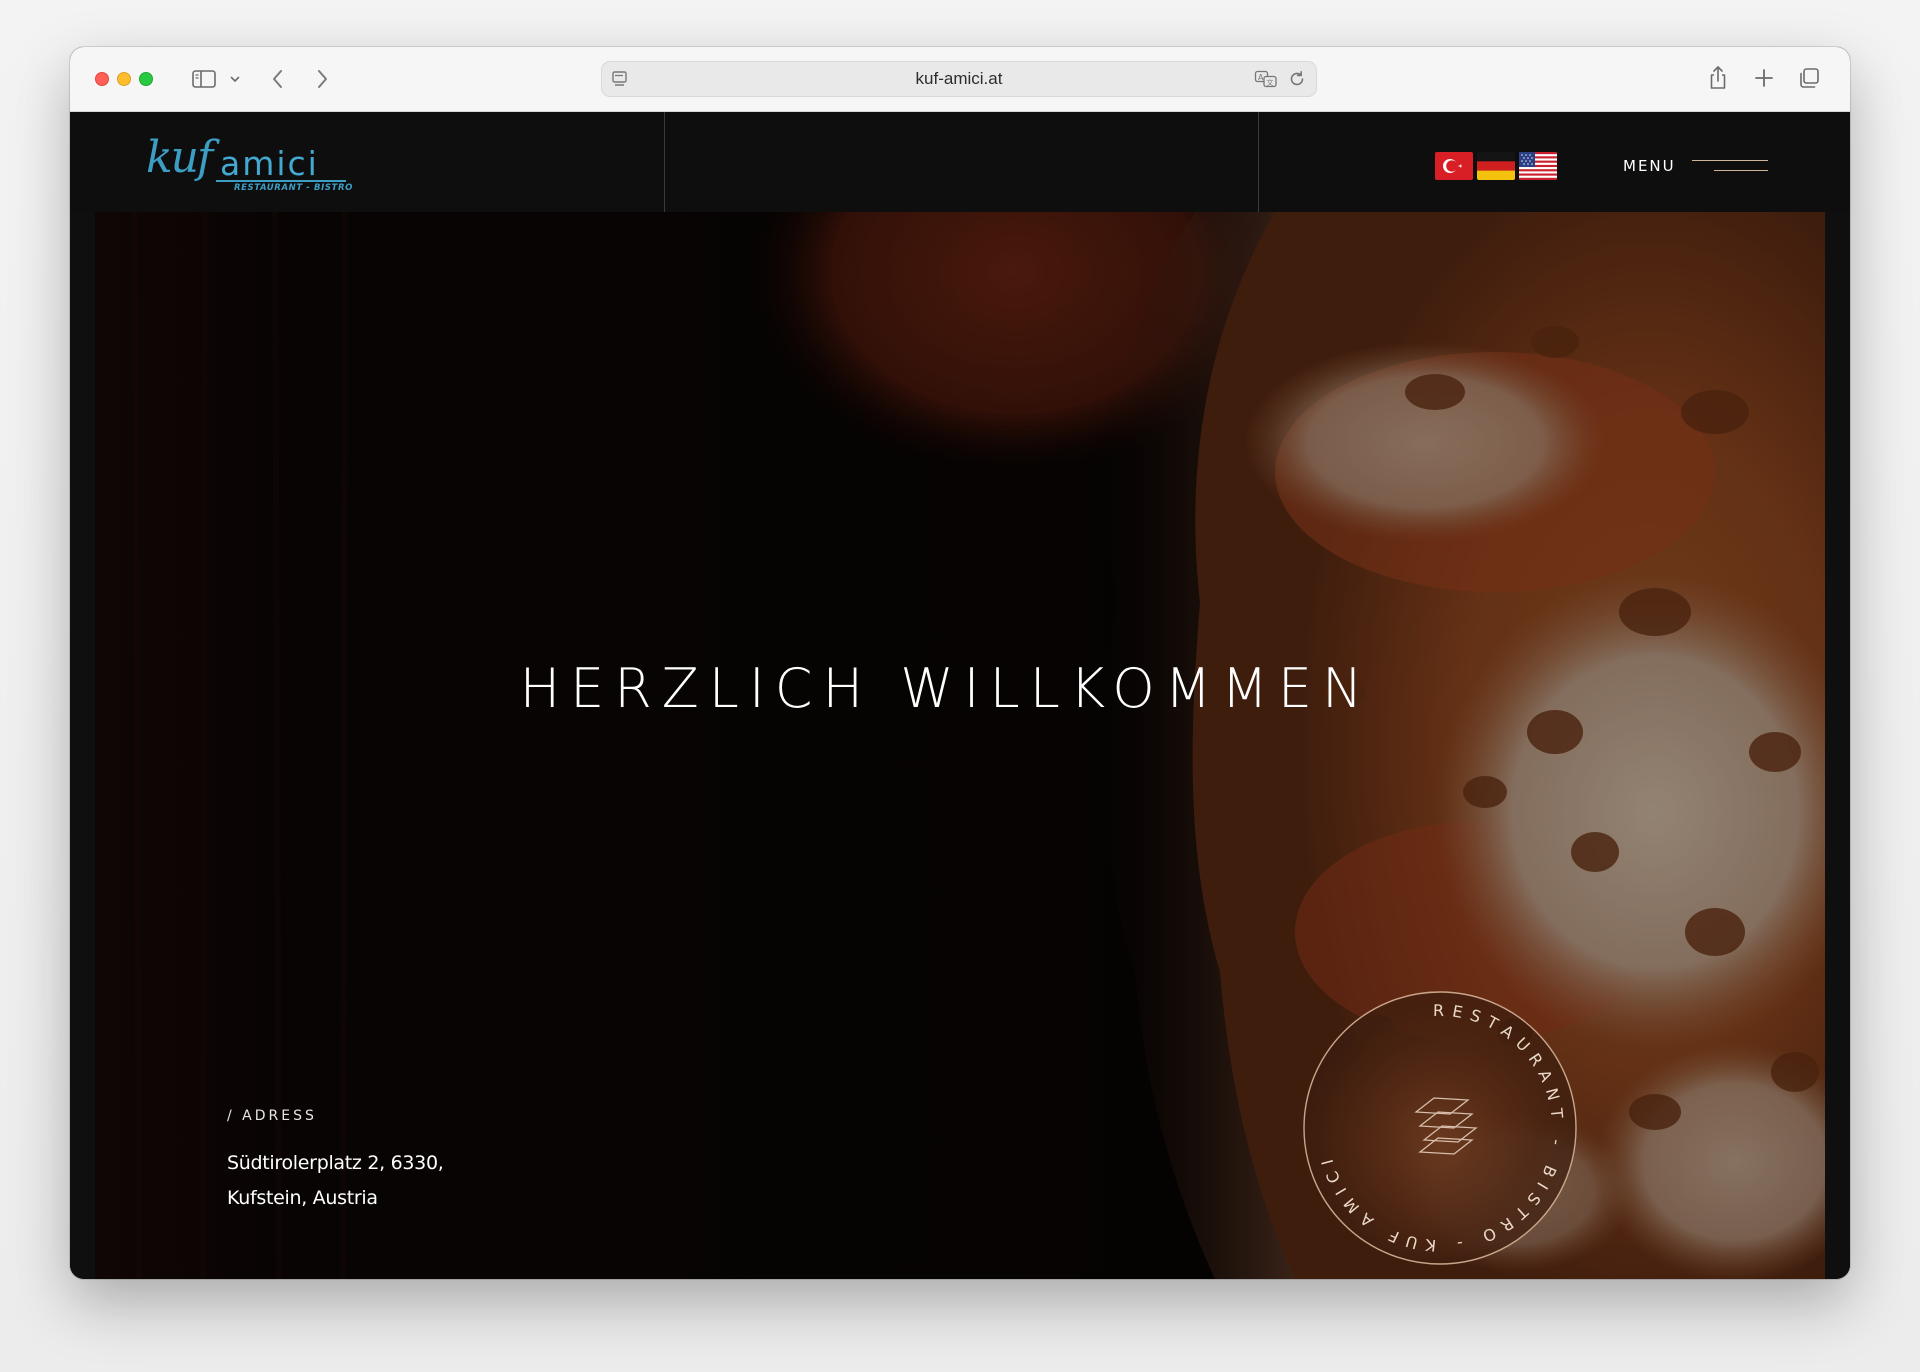  I want to click on restaurant-badge: RESTAURANT - BISTRO - KUF AMICI, so click(1440, 1128).